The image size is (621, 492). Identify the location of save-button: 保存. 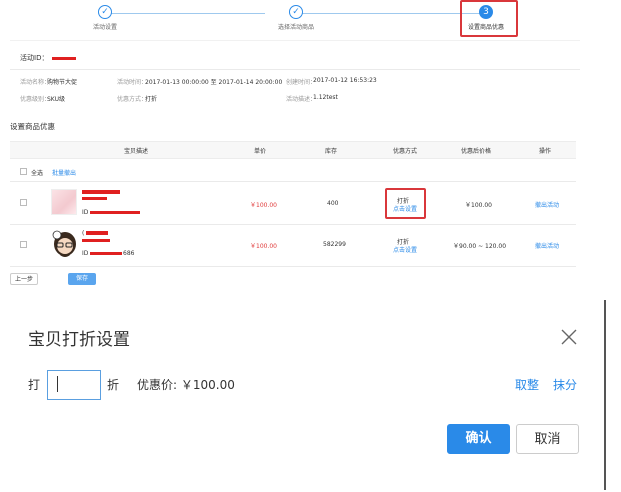
(82, 279).